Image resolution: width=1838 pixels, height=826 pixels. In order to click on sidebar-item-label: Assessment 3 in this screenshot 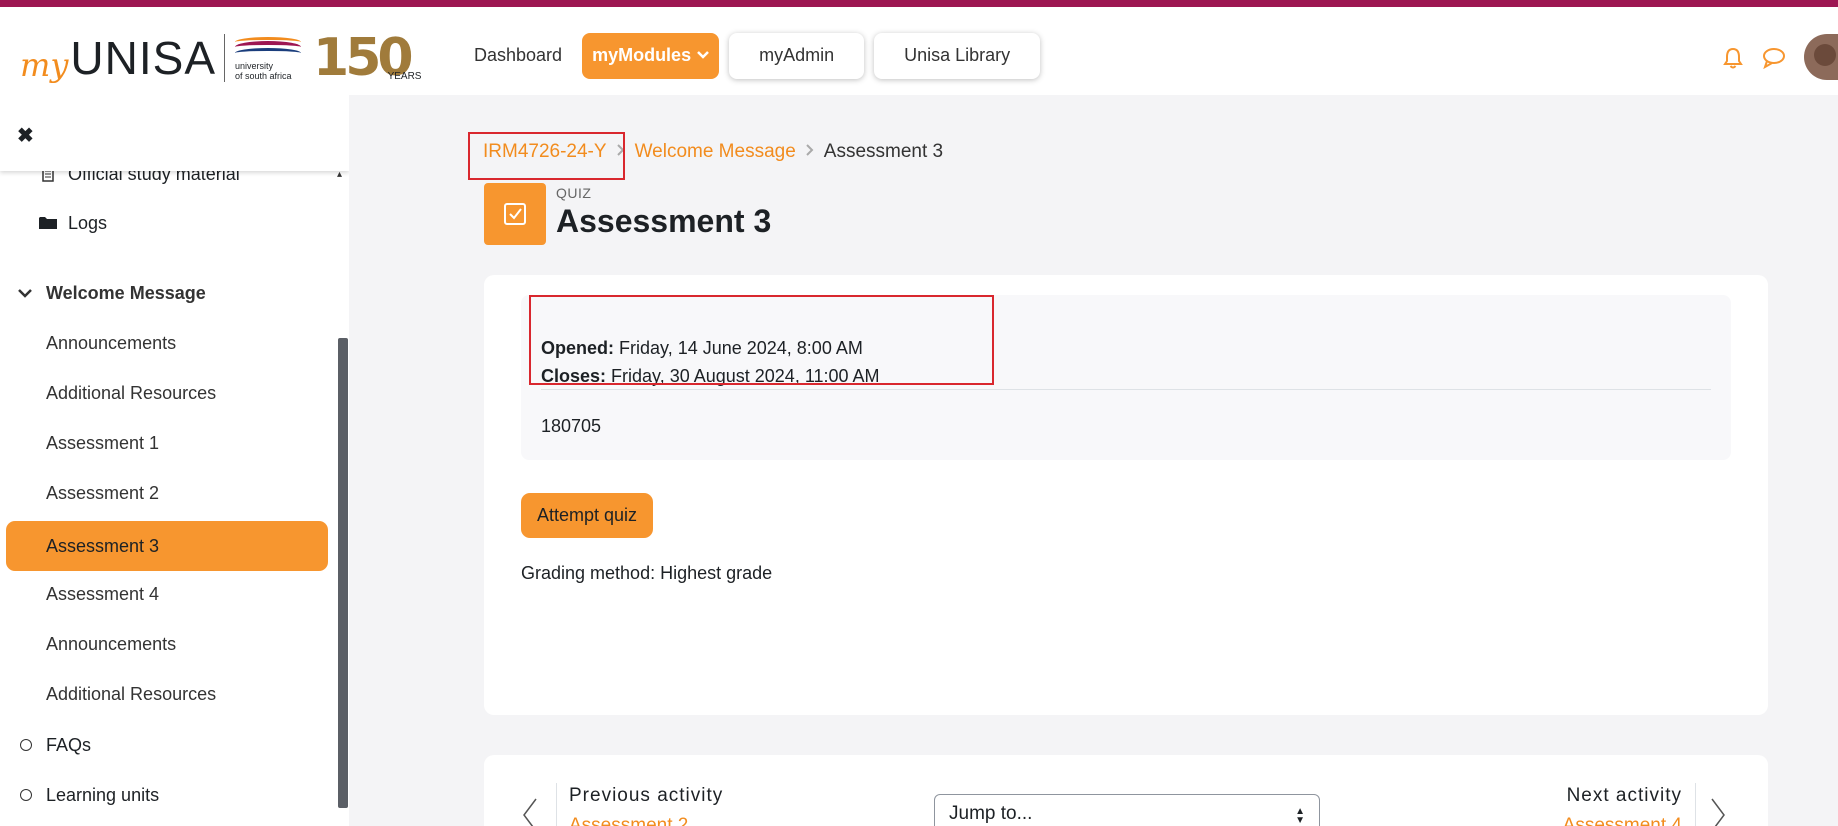, I will do `click(103, 545)`.